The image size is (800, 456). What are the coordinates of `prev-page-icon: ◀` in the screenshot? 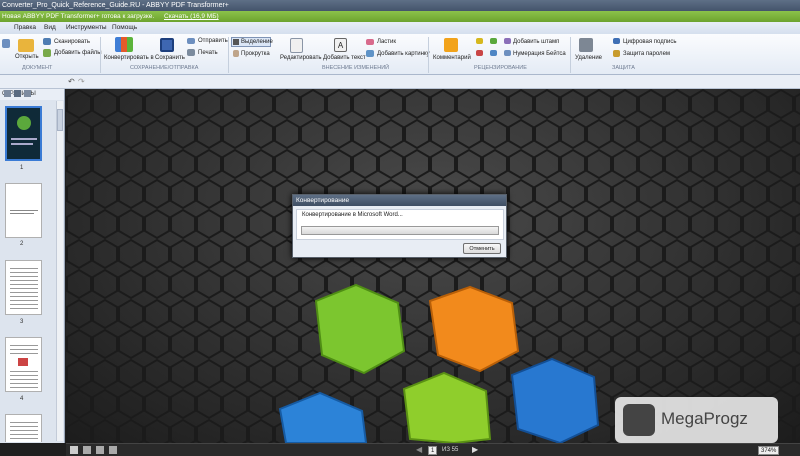 It's located at (419, 449).